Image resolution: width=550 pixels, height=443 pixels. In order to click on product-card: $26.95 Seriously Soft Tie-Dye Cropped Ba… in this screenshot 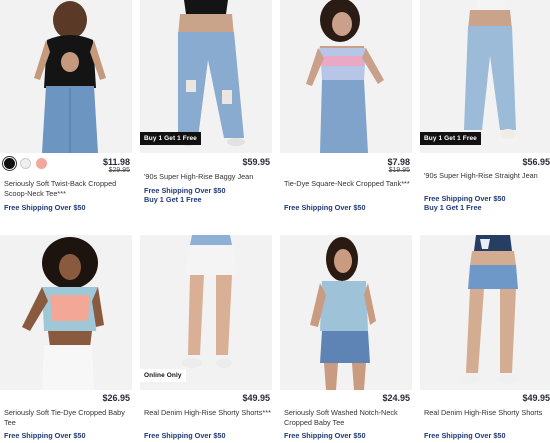, I will do `click(66, 339)`.